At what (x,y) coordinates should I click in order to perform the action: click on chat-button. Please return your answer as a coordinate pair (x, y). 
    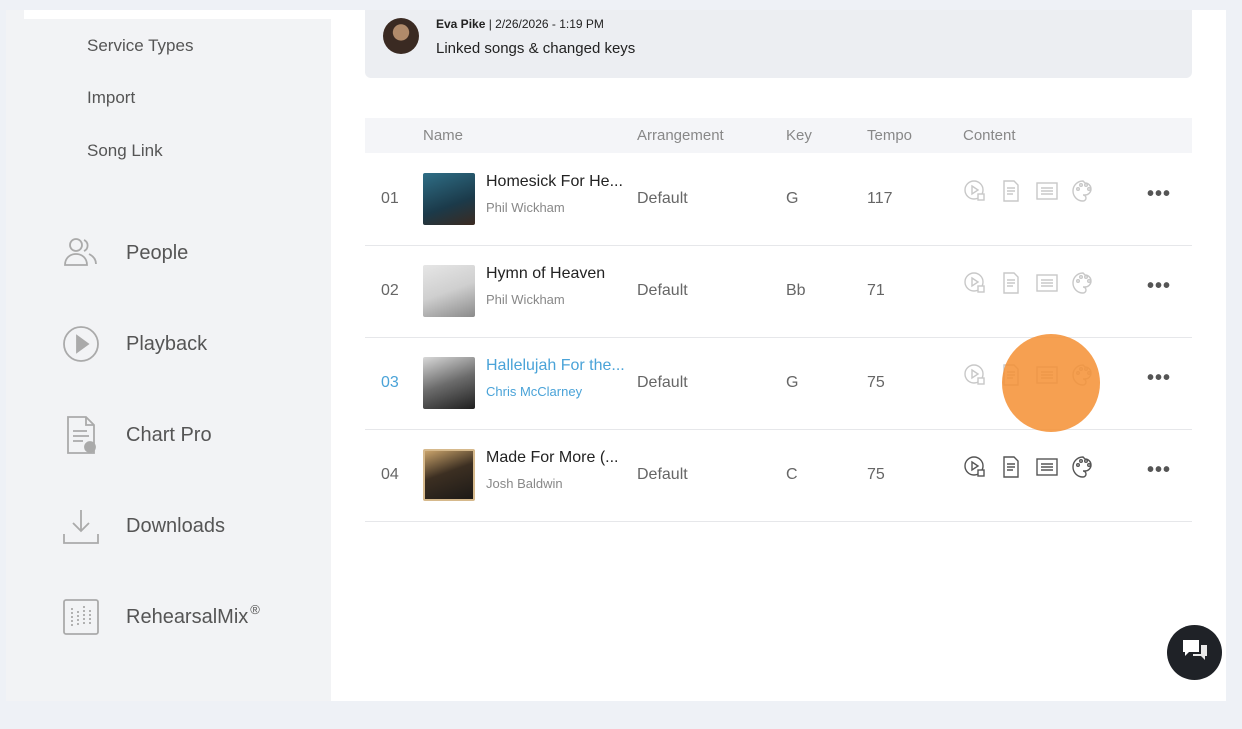
    Looking at the image, I should click on (1194, 652).